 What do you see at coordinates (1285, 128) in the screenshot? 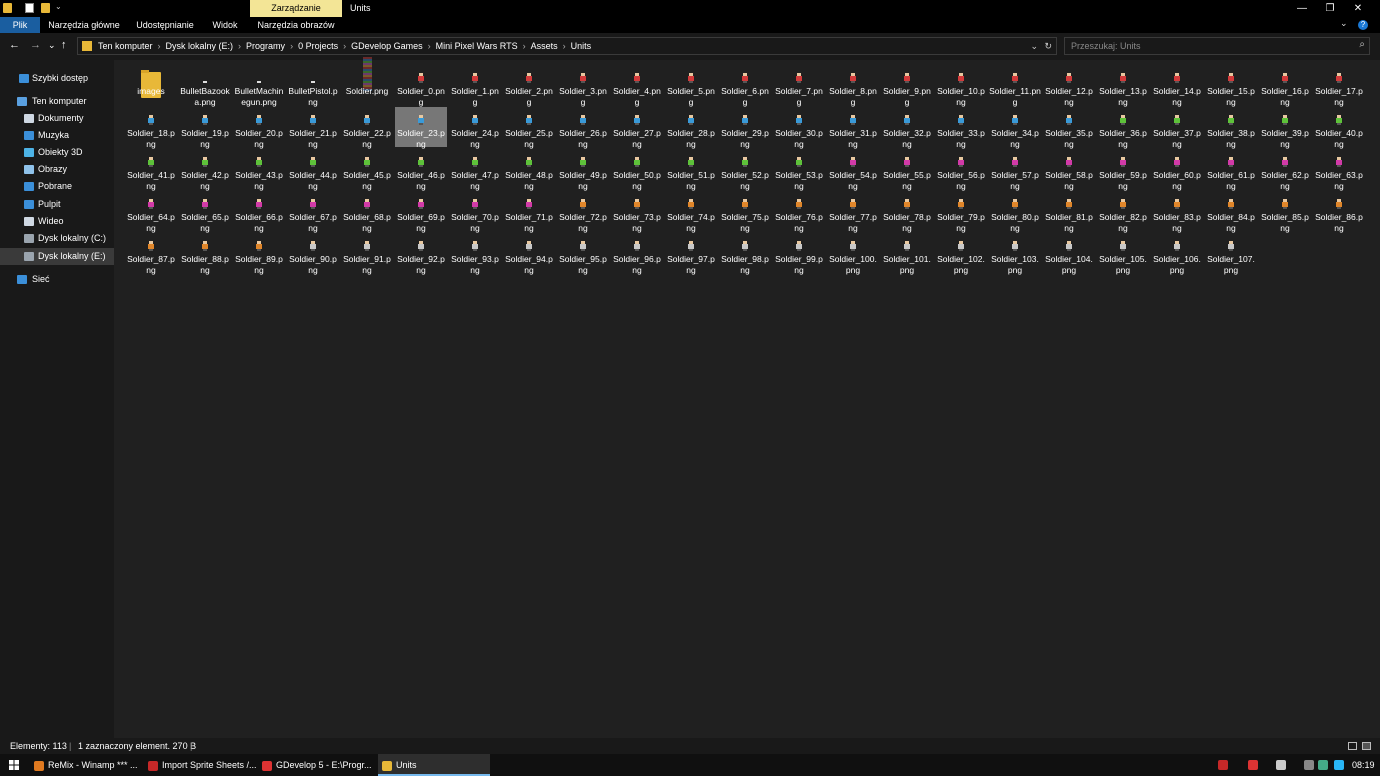
I see `file-item: Soldier_39.png` at bounding box center [1285, 128].